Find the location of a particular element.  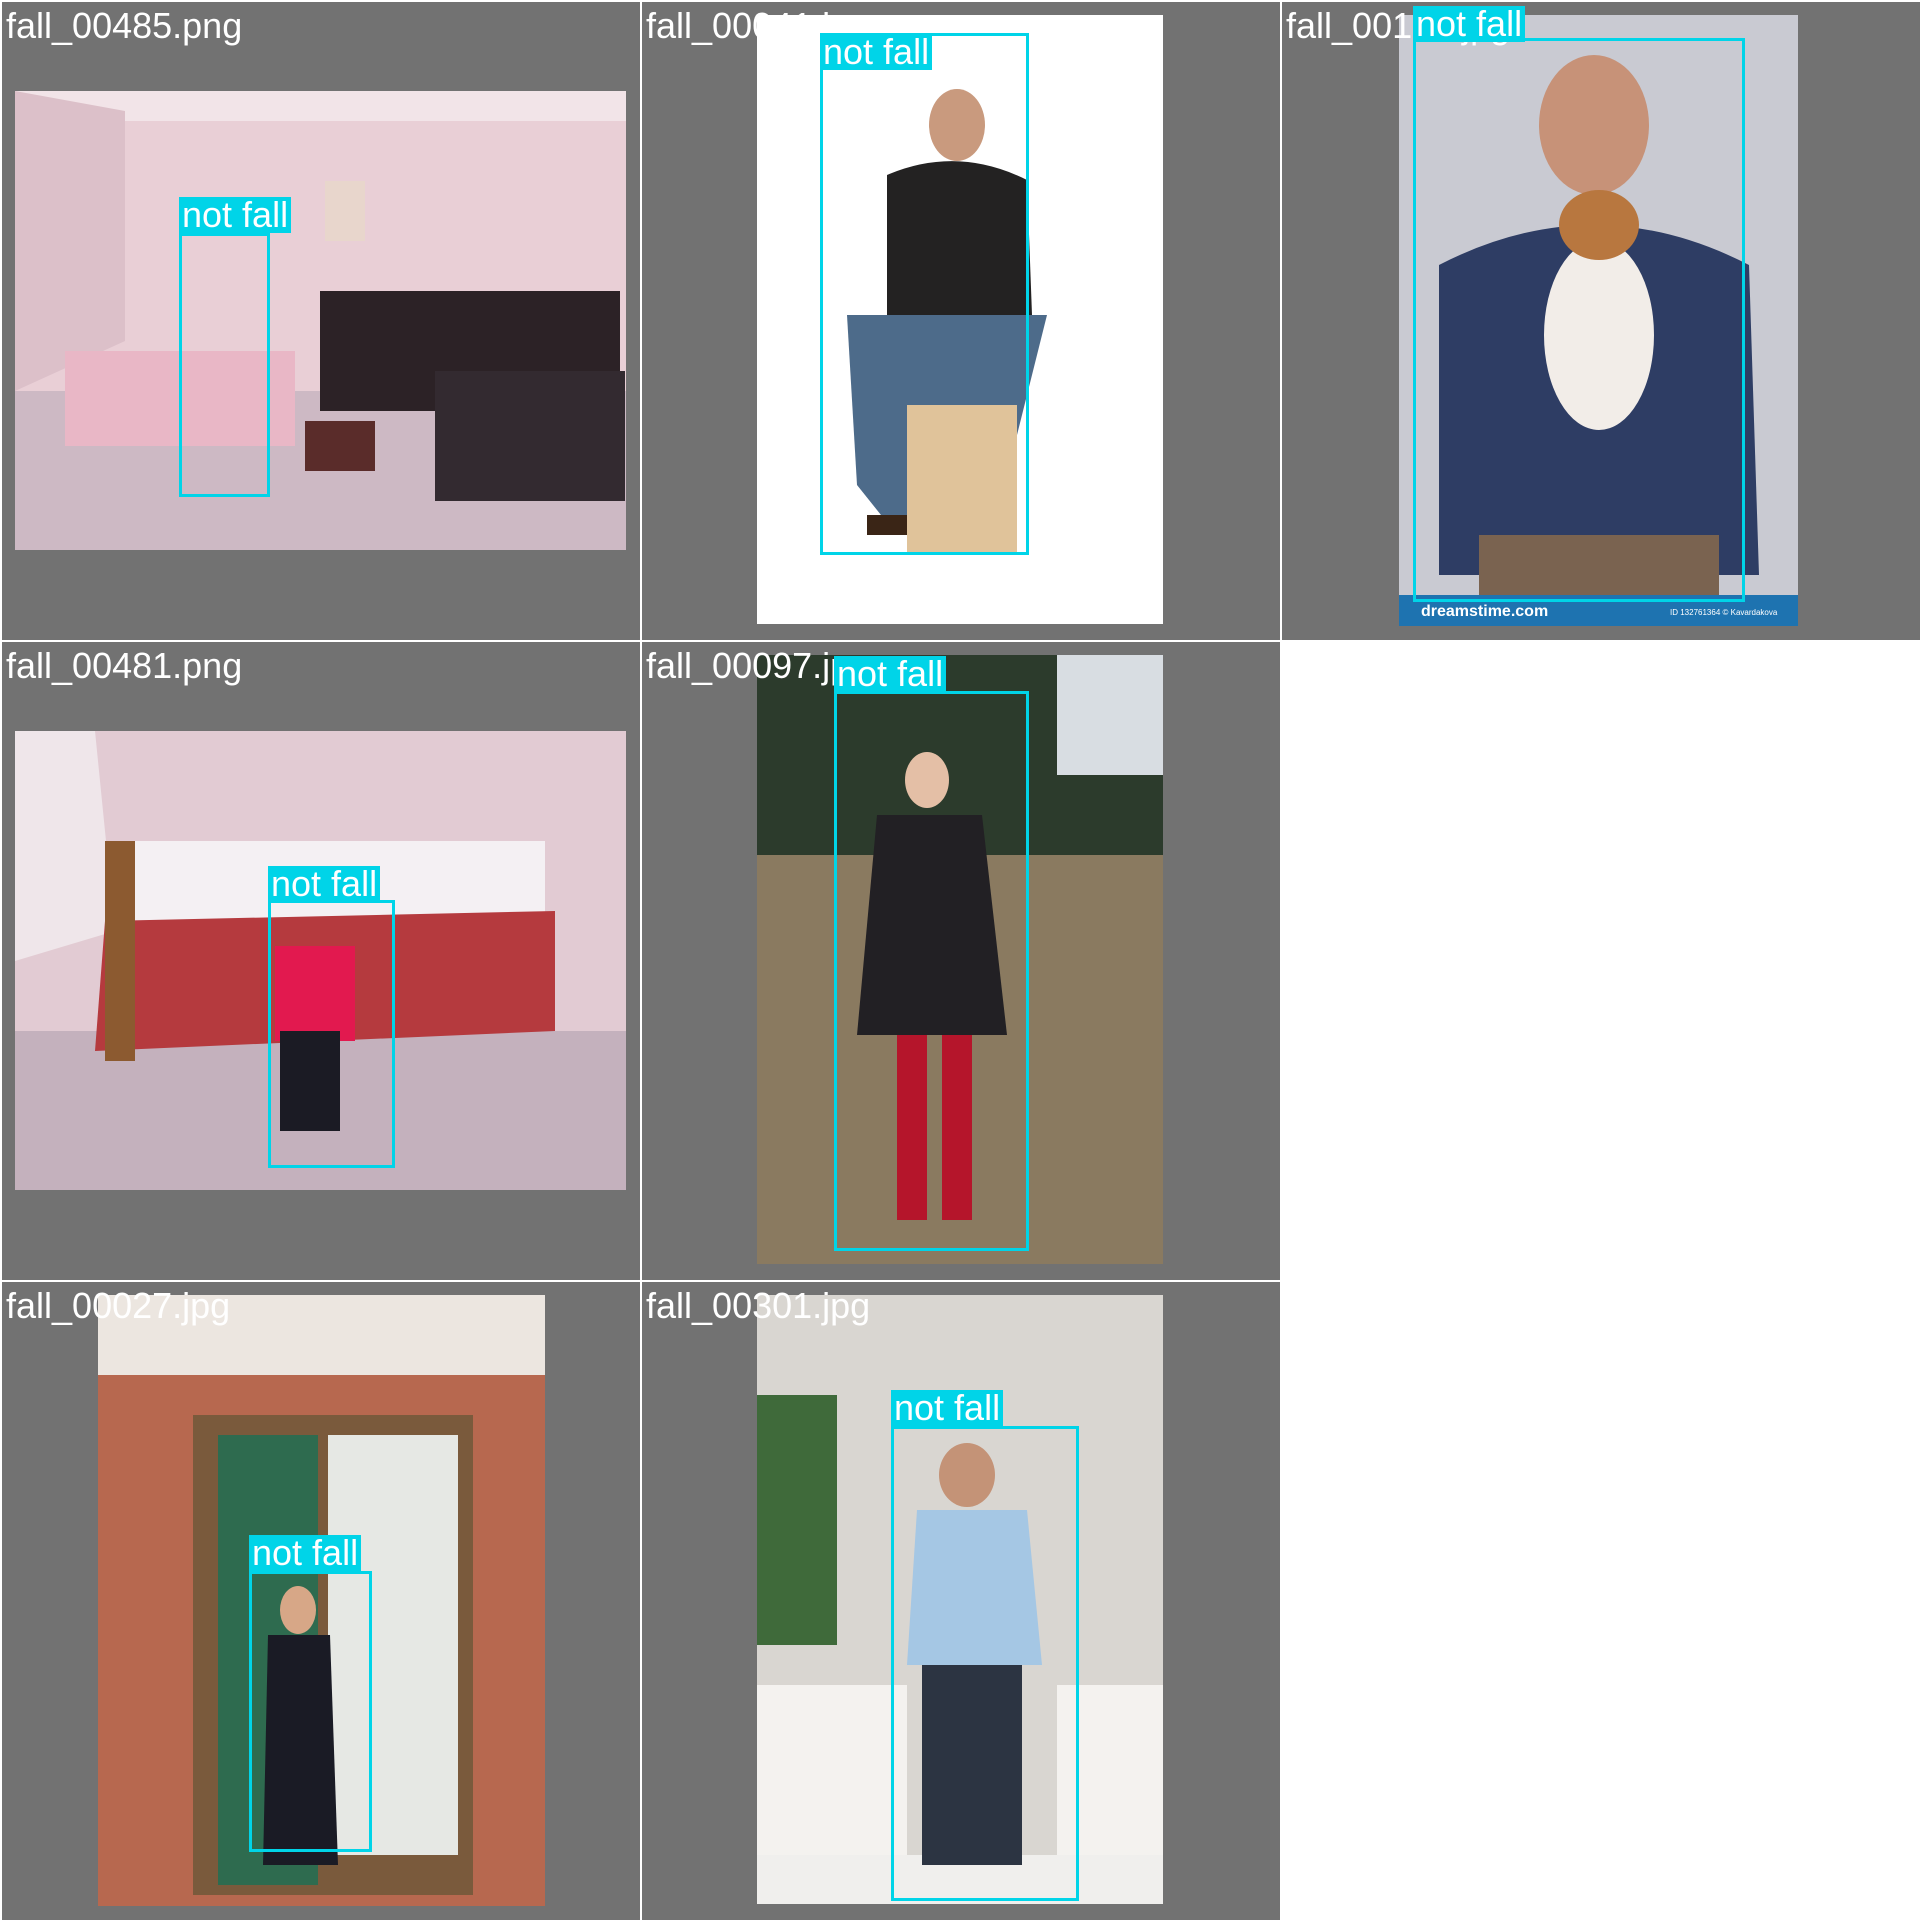

grid-cell: fall_00485.png not fall is located at coordinates (321, 321).